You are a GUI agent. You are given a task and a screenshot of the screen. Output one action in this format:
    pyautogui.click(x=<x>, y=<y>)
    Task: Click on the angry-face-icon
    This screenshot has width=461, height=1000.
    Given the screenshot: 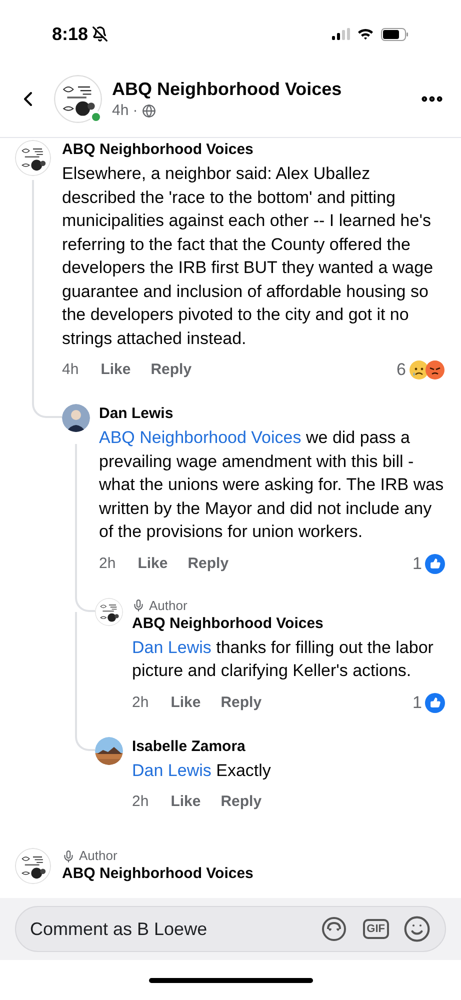 What is the action you would take?
    pyautogui.click(x=435, y=370)
    